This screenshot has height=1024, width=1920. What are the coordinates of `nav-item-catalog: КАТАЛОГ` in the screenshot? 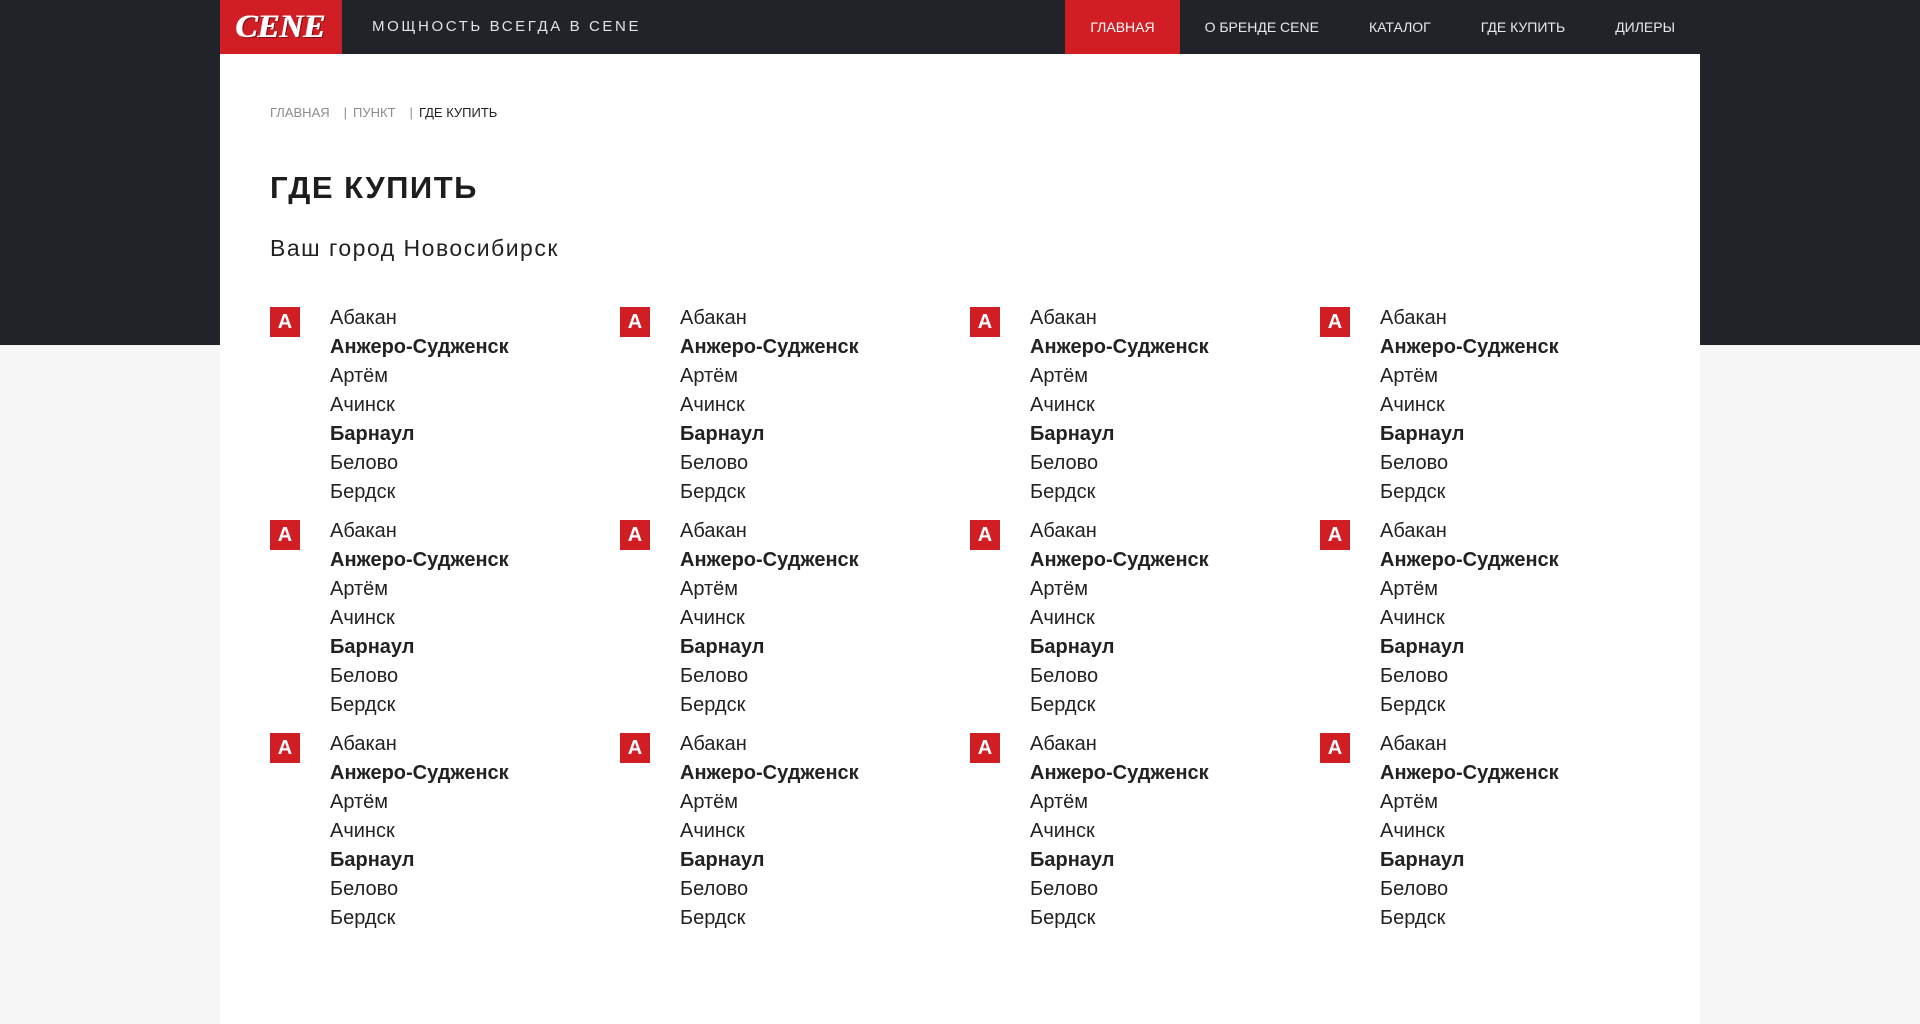 It's located at (1400, 27).